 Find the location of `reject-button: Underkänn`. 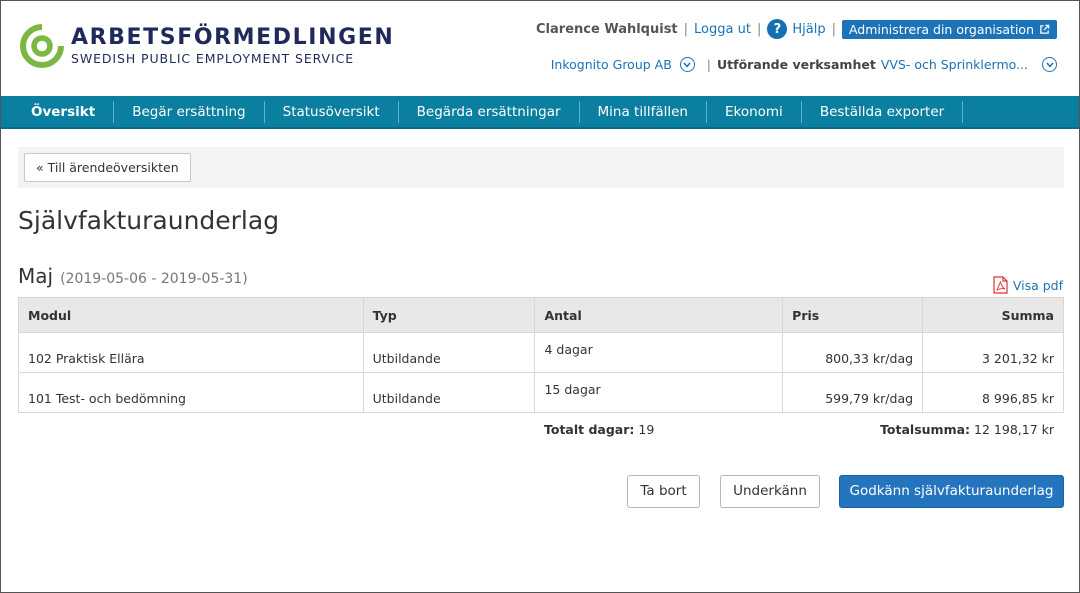

reject-button: Underkänn is located at coordinates (770, 491).